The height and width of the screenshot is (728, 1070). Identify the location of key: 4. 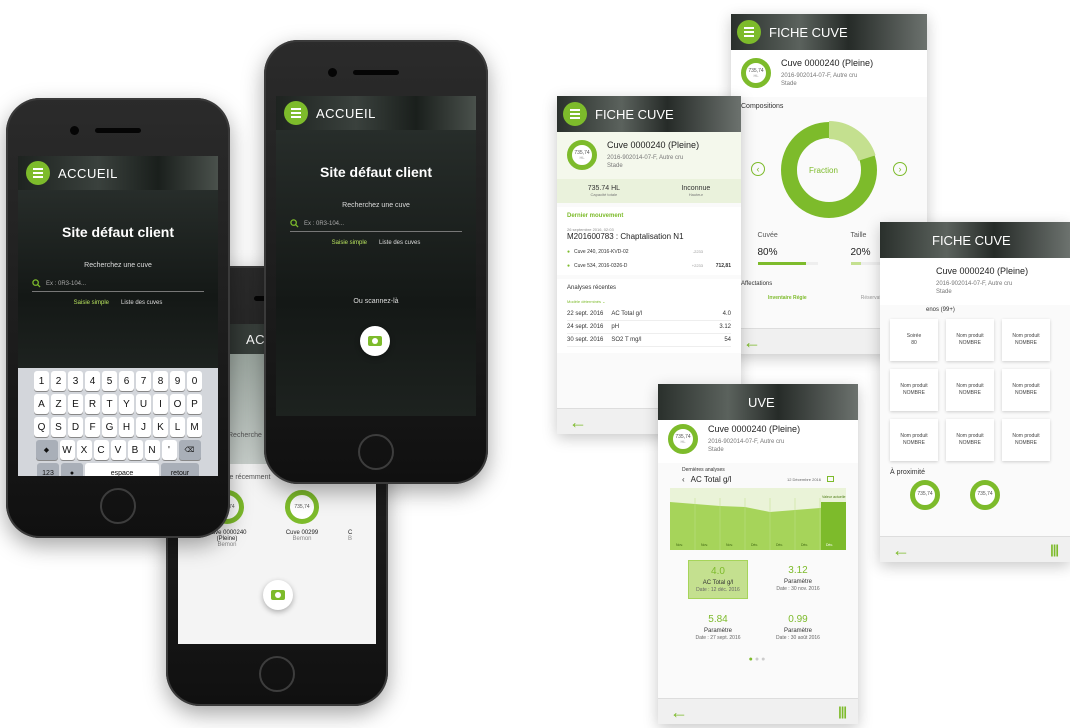
(92, 381).